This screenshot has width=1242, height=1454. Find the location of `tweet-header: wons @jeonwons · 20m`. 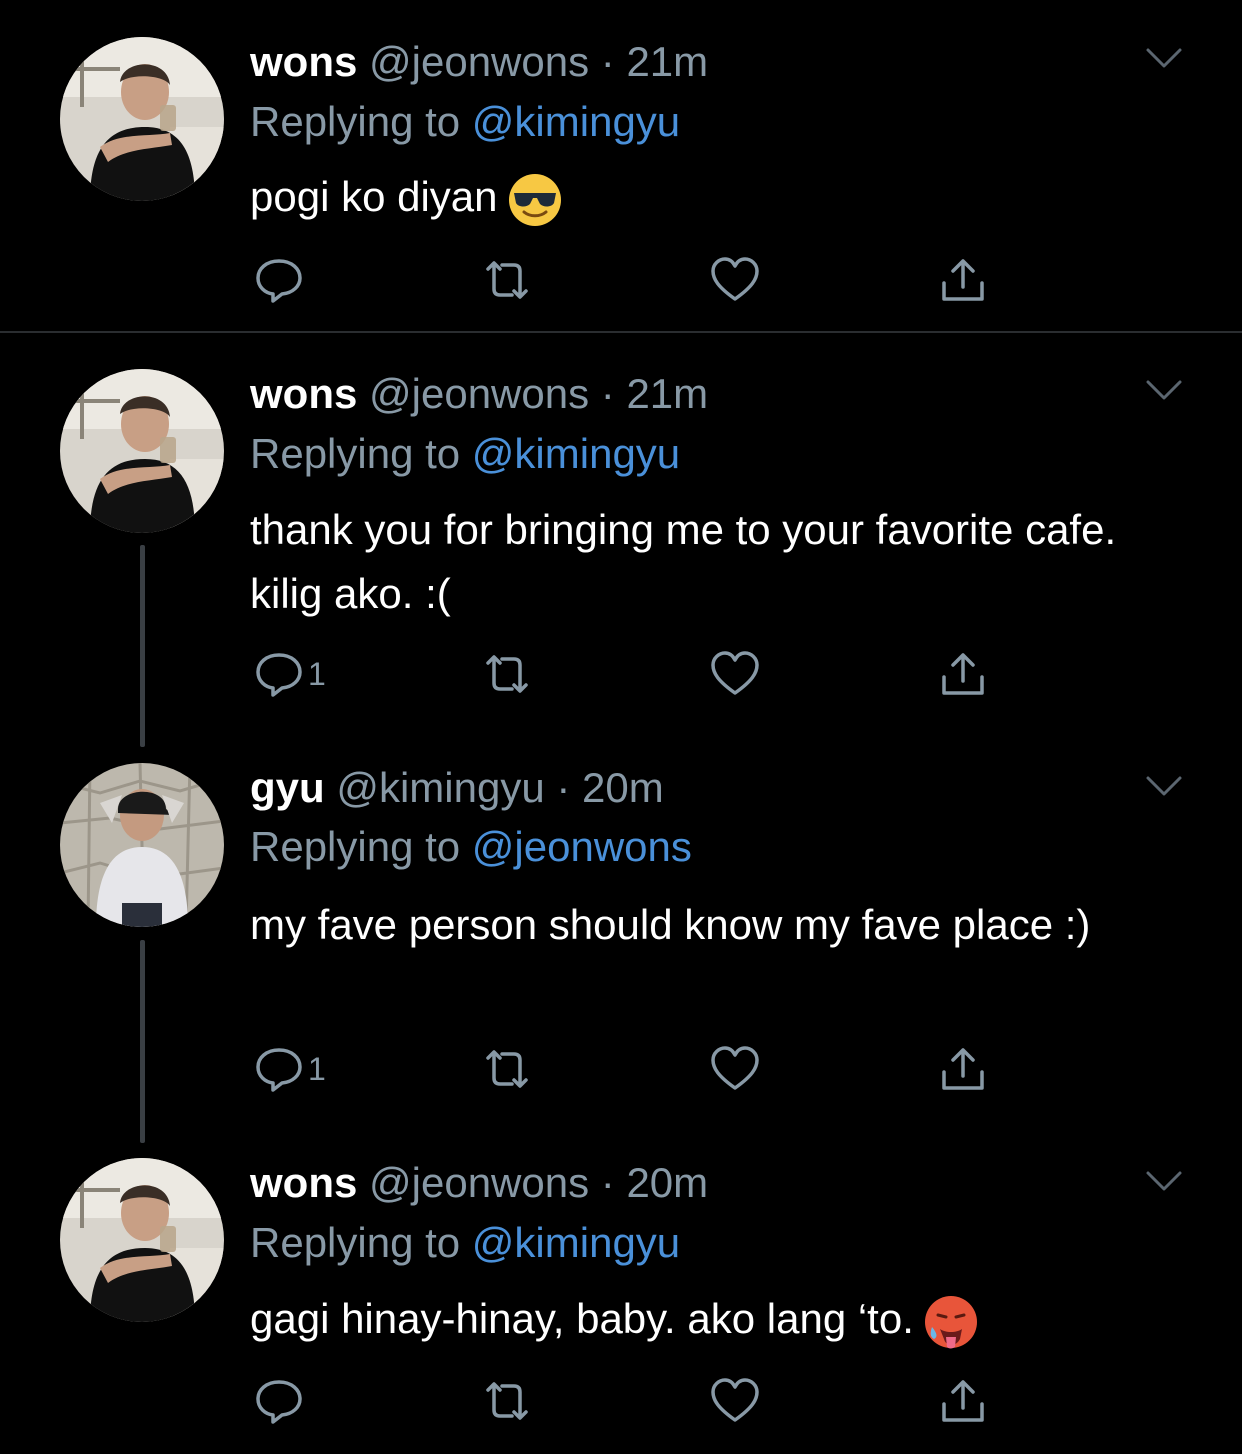

tweet-header: wons @jeonwons · 20m is located at coordinates (479, 1183).